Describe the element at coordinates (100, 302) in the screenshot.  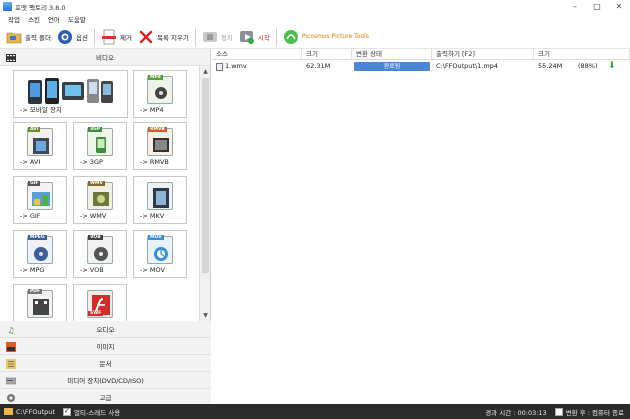
I see `tile-swf: SWF` at that location.